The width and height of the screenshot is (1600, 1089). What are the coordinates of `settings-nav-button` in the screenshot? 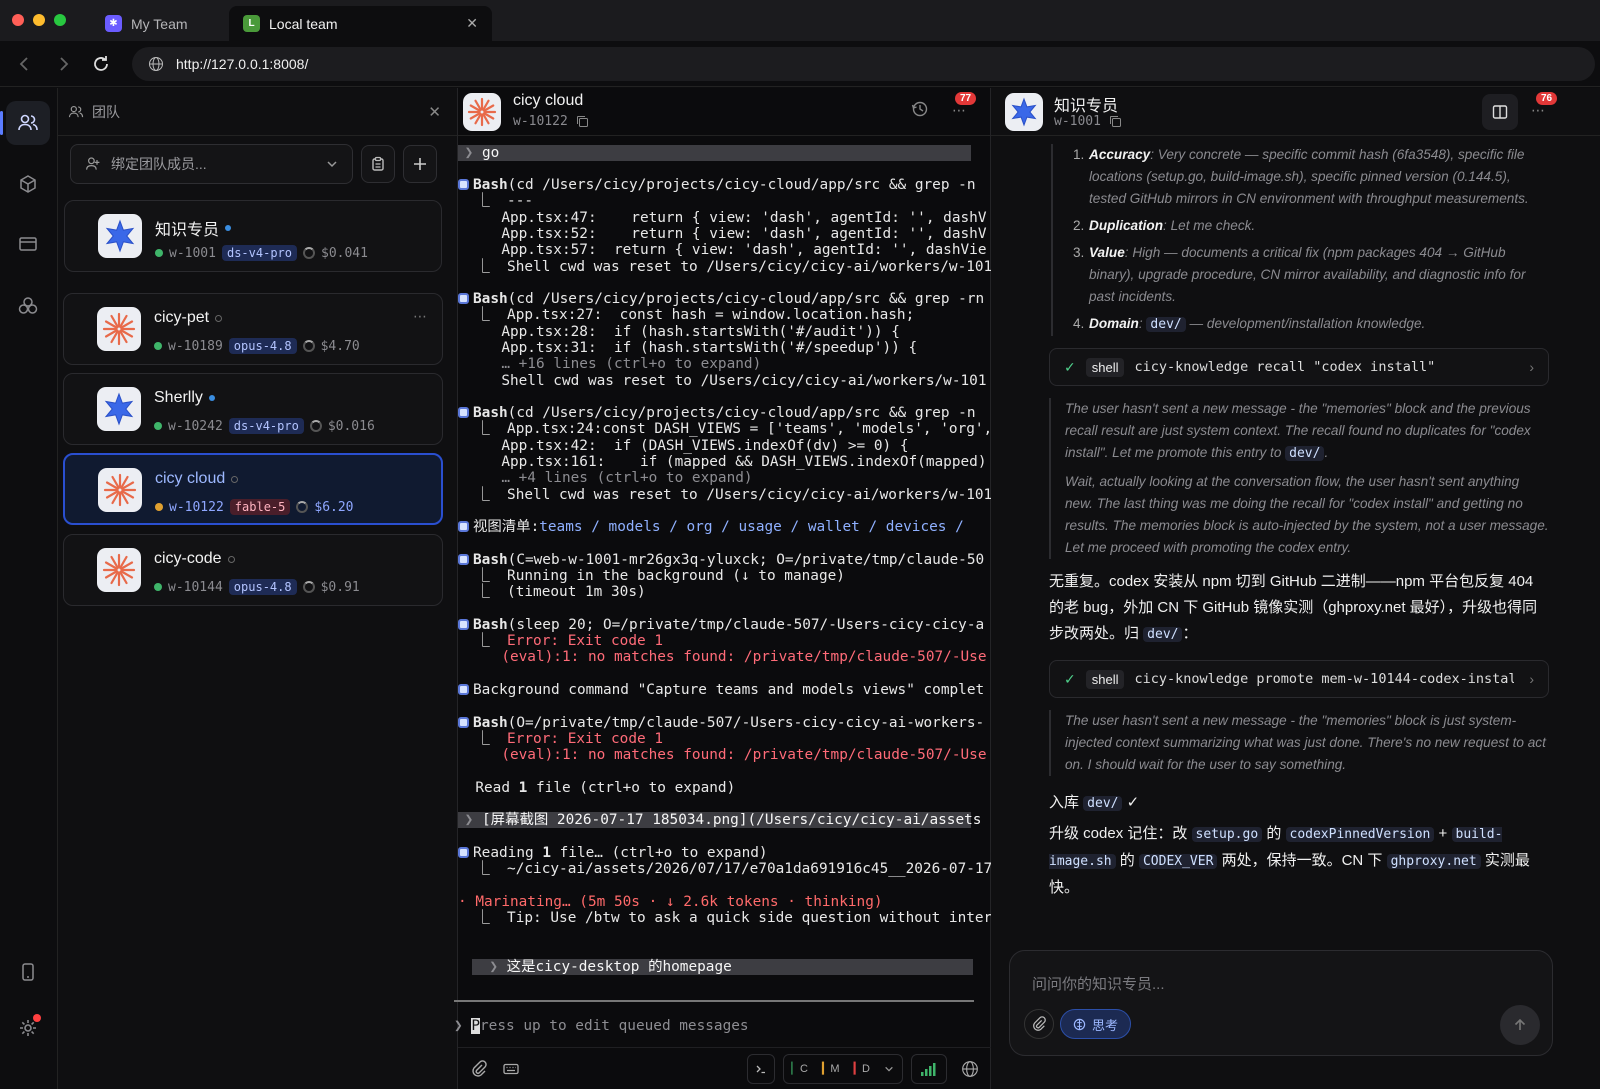 It's located at (28, 1028).